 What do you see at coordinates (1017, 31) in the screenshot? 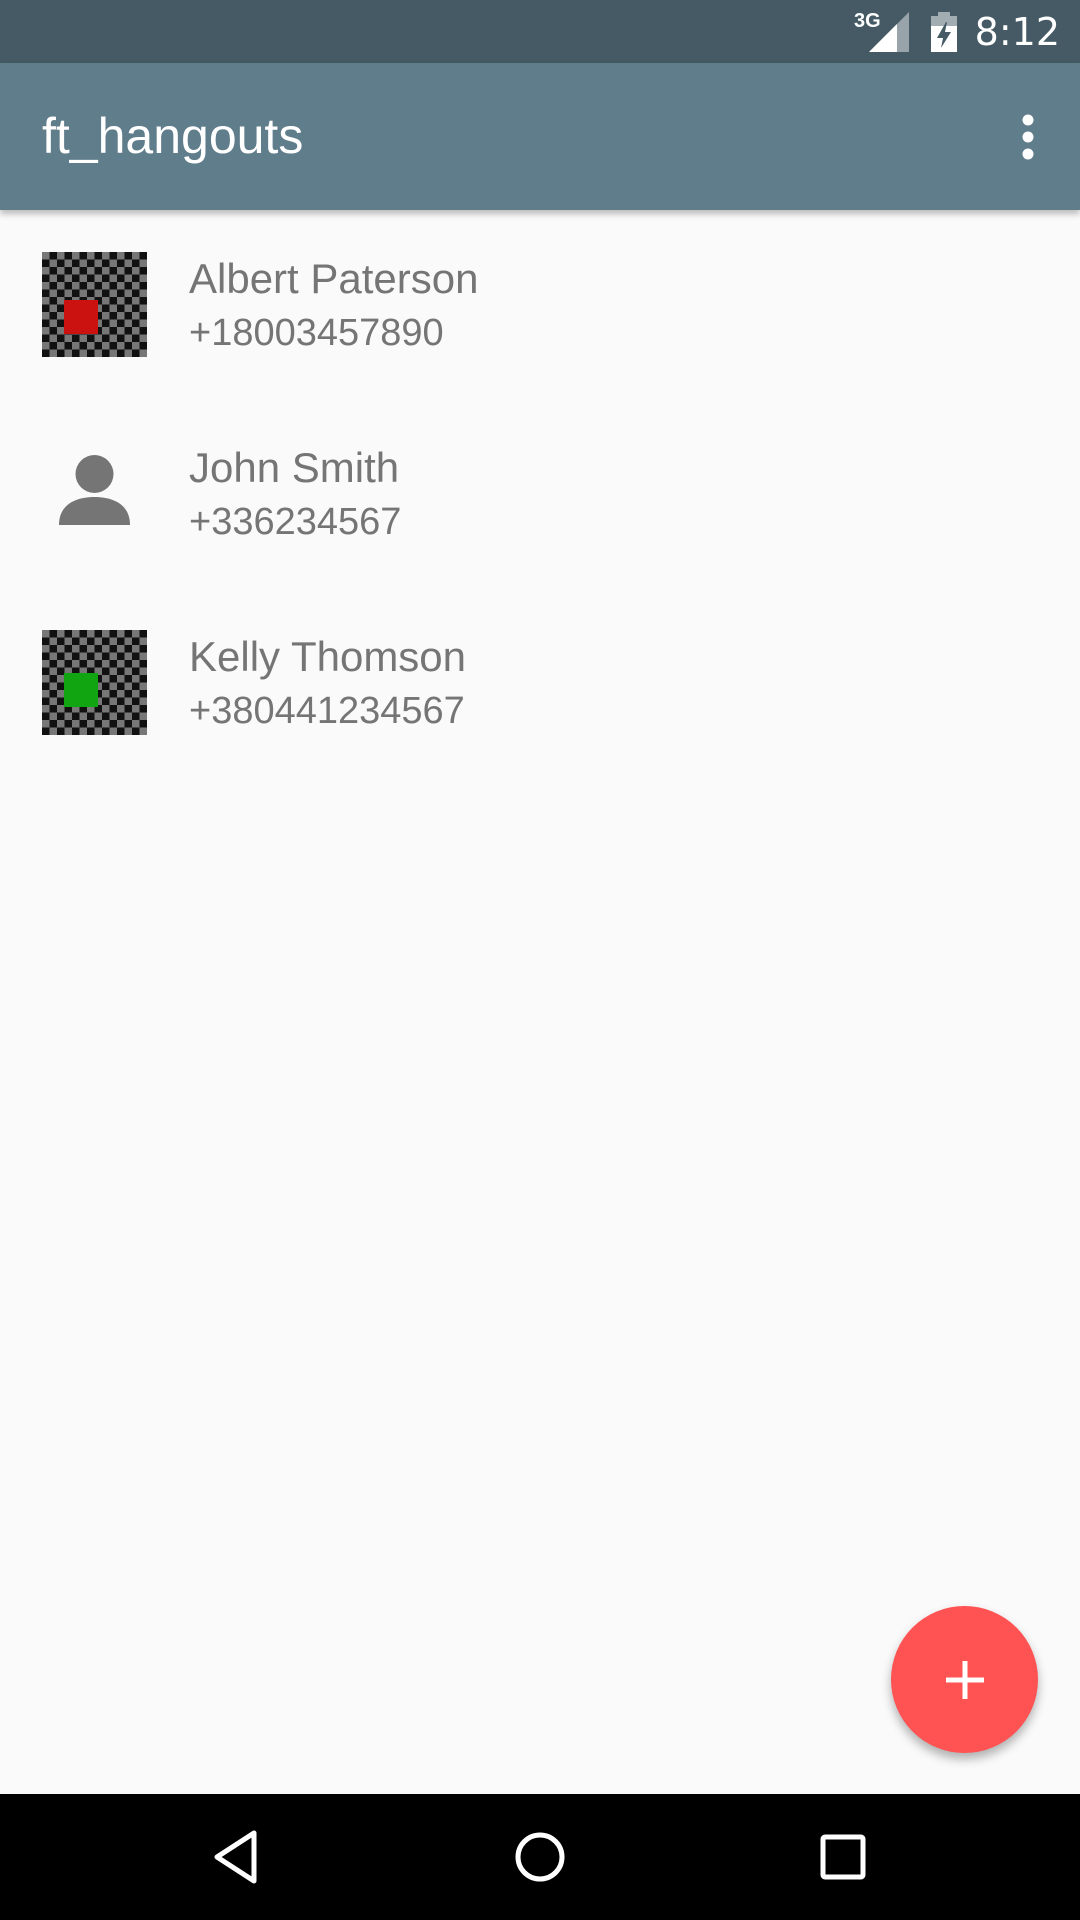
I see `clock: 8:12` at bounding box center [1017, 31].